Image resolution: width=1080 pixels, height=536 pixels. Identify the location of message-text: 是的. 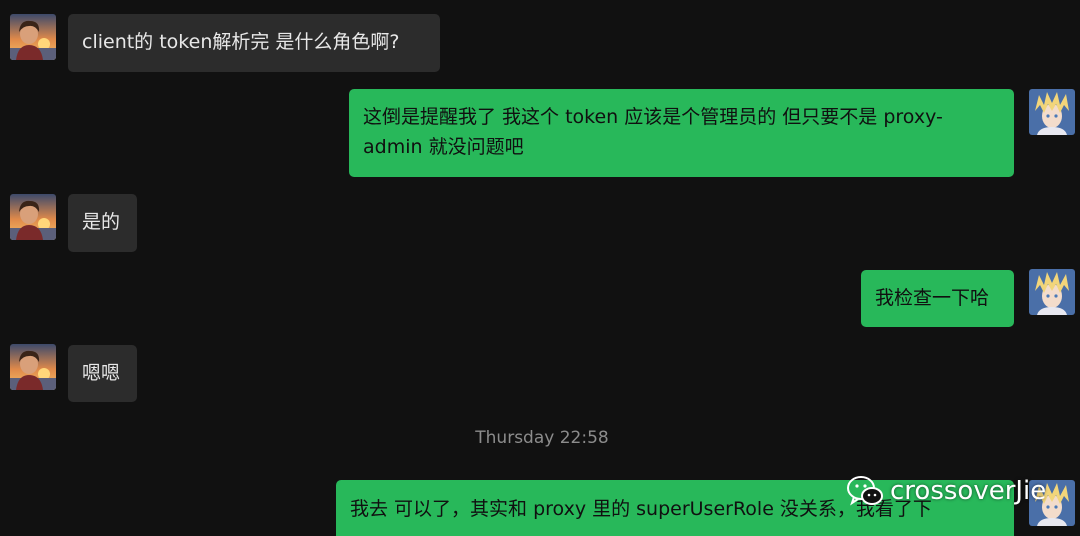
(101, 222).